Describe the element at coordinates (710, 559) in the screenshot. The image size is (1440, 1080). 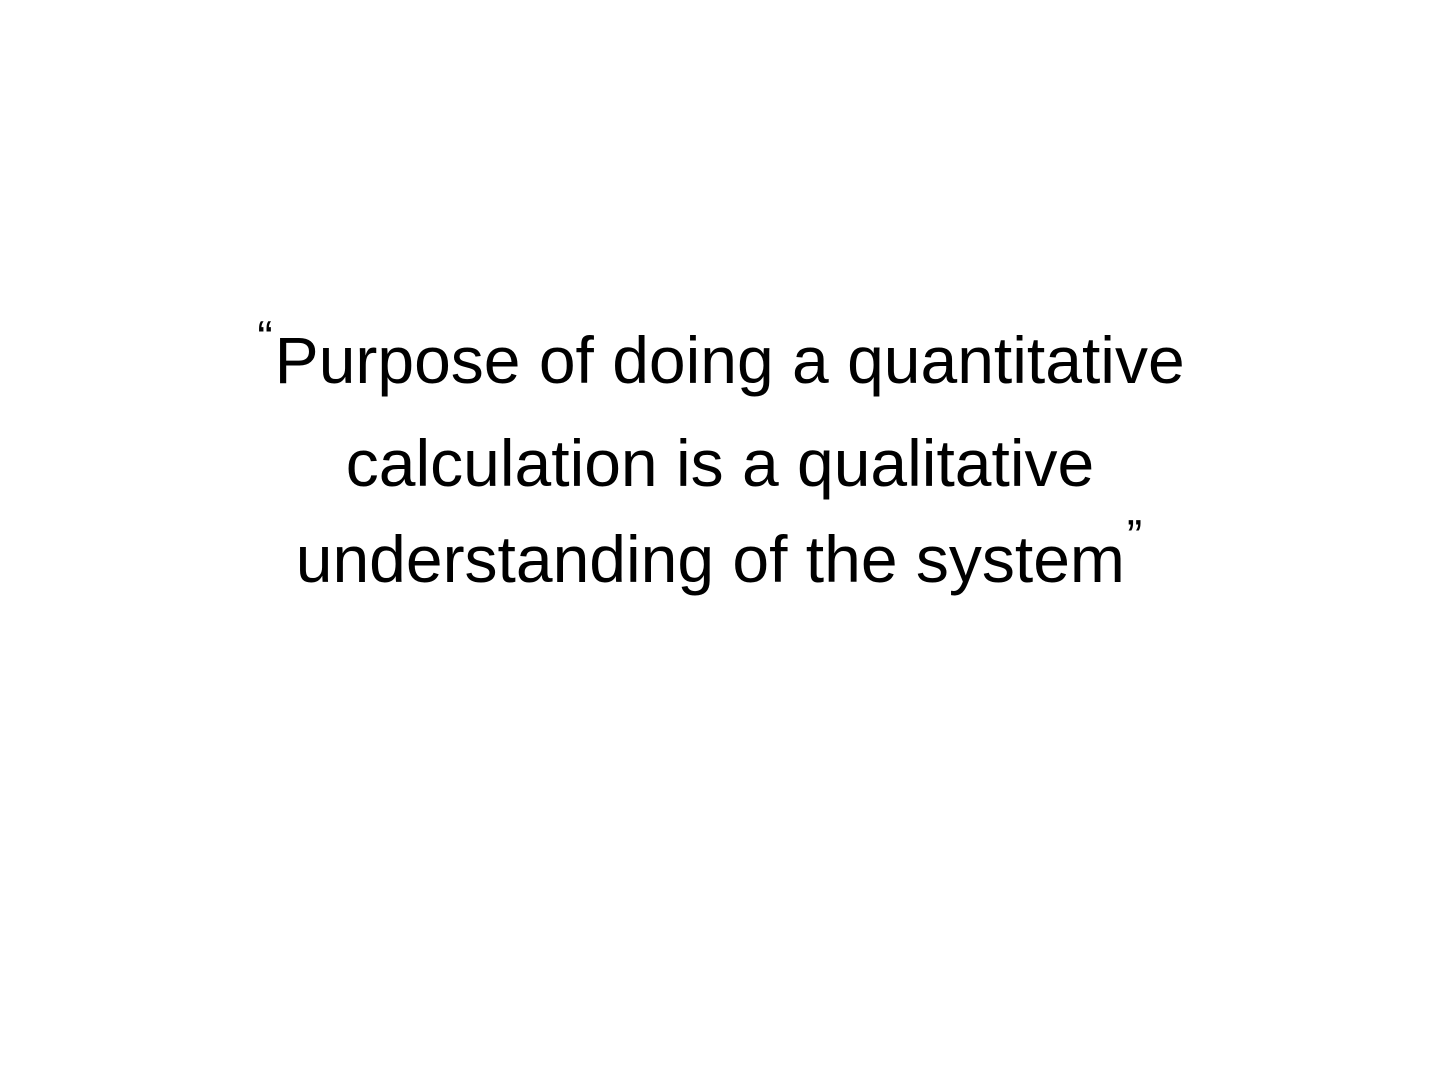
I see `quote-line-3-text: understanding of the system` at that location.